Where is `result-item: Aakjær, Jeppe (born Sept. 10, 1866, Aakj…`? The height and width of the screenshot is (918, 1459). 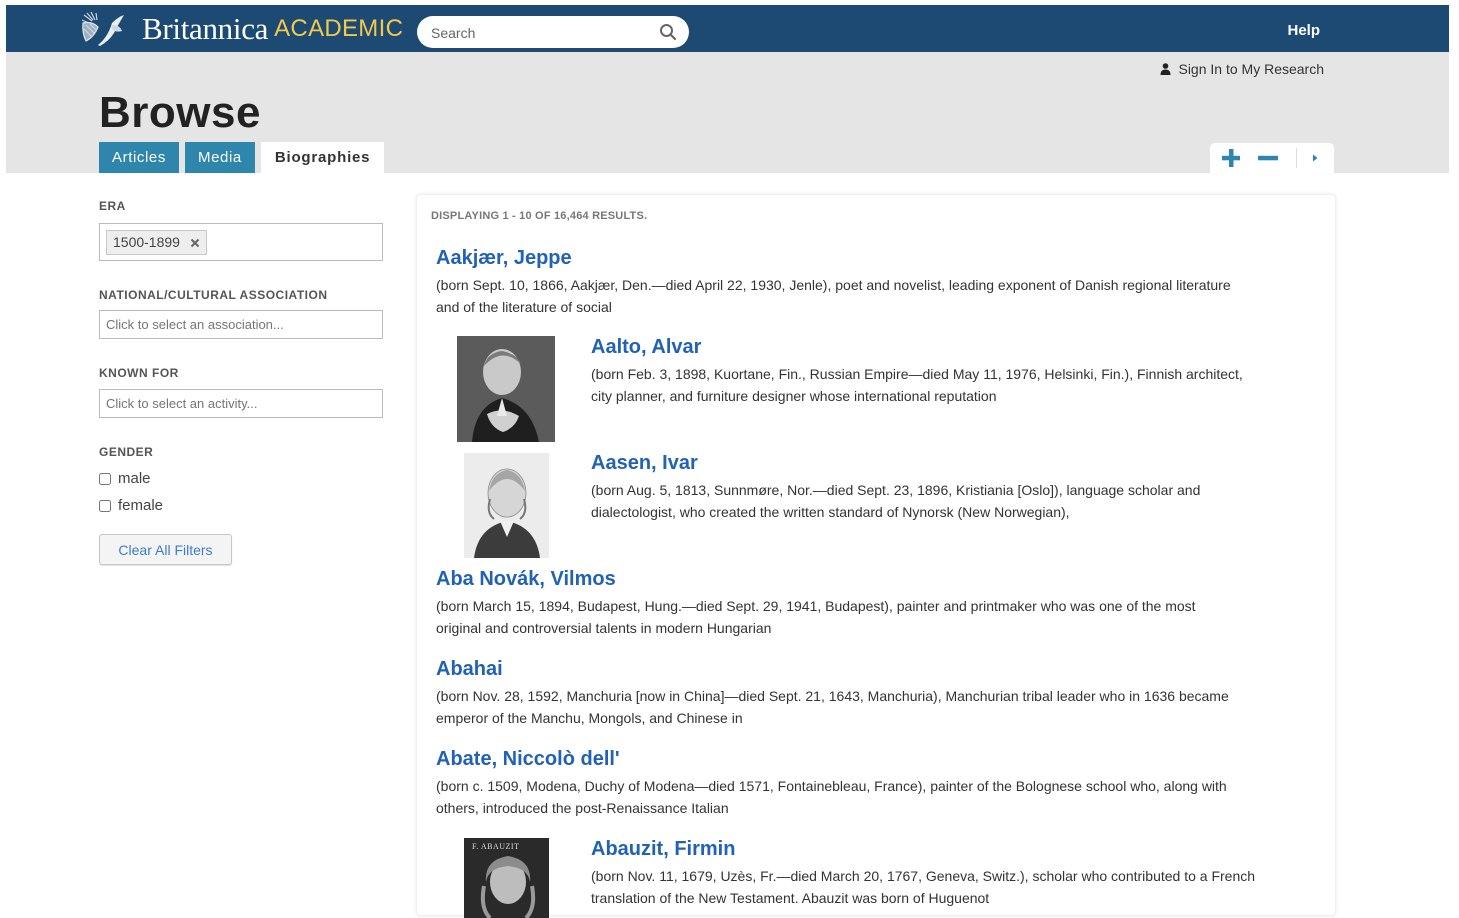
result-item: Aakjær, Jeppe (born Sept. 10, 1866, Aakj… is located at coordinates (878, 282).